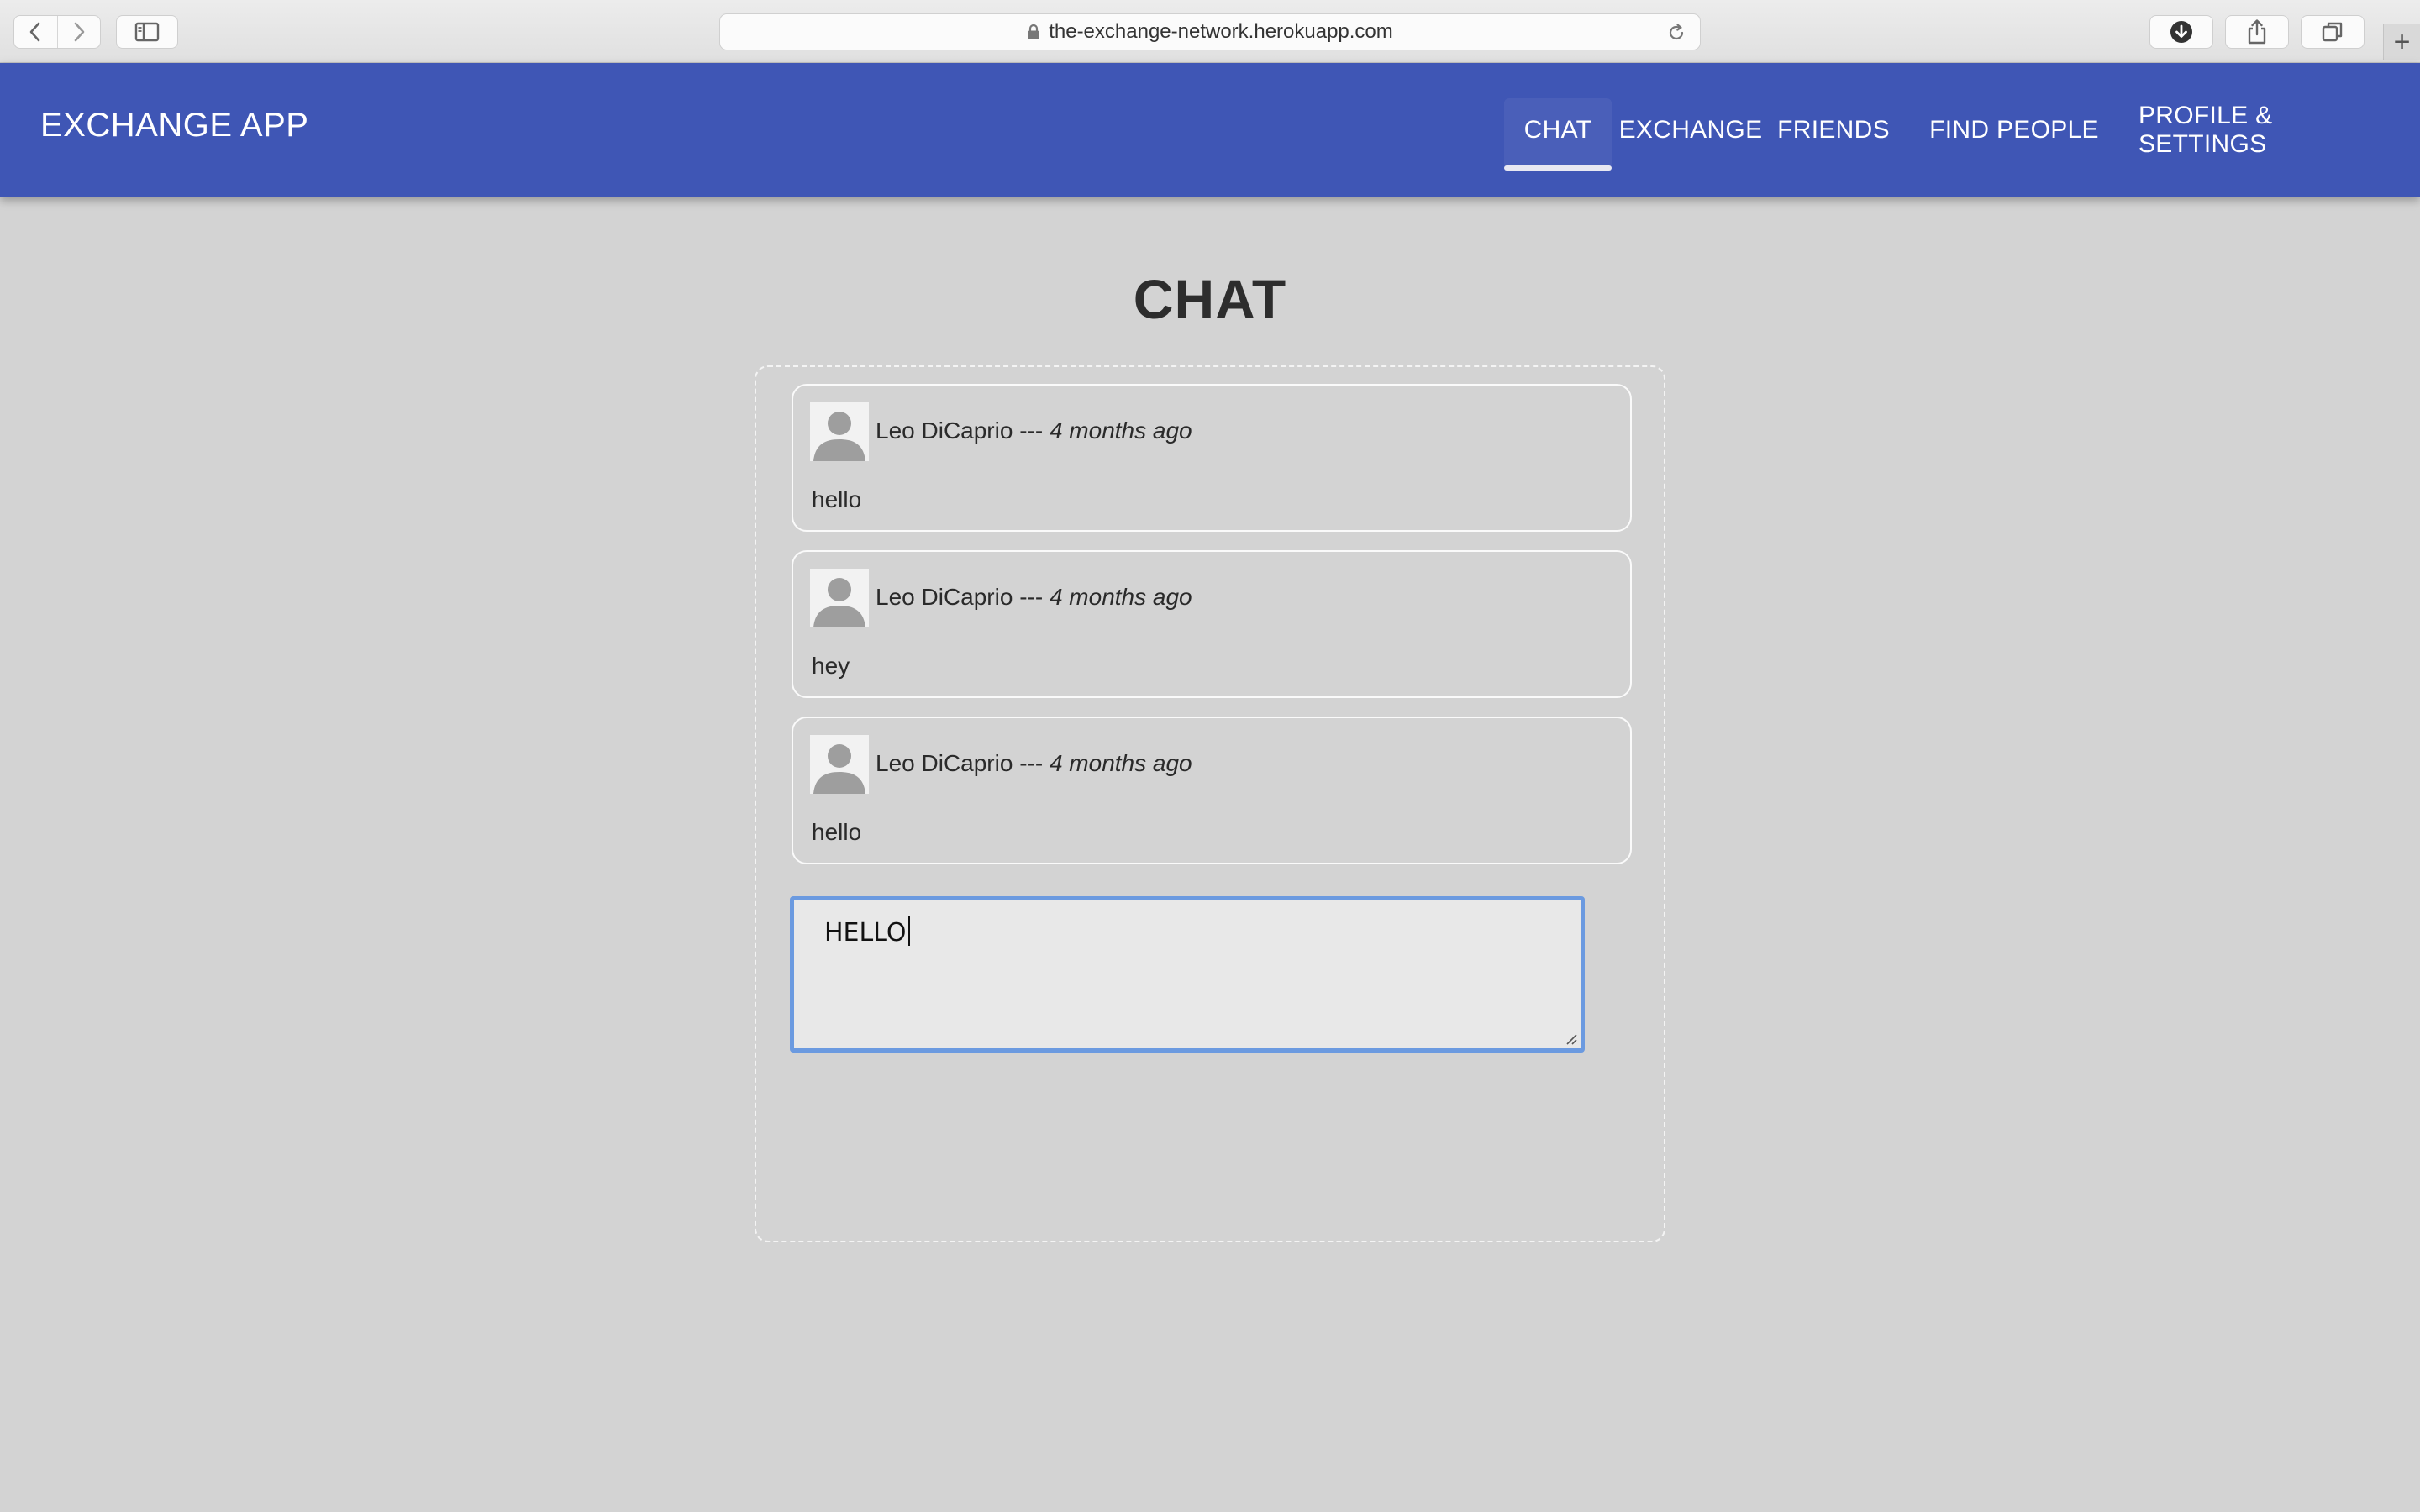  I want to click on resize-handle-icon, so click(1570, 1038).